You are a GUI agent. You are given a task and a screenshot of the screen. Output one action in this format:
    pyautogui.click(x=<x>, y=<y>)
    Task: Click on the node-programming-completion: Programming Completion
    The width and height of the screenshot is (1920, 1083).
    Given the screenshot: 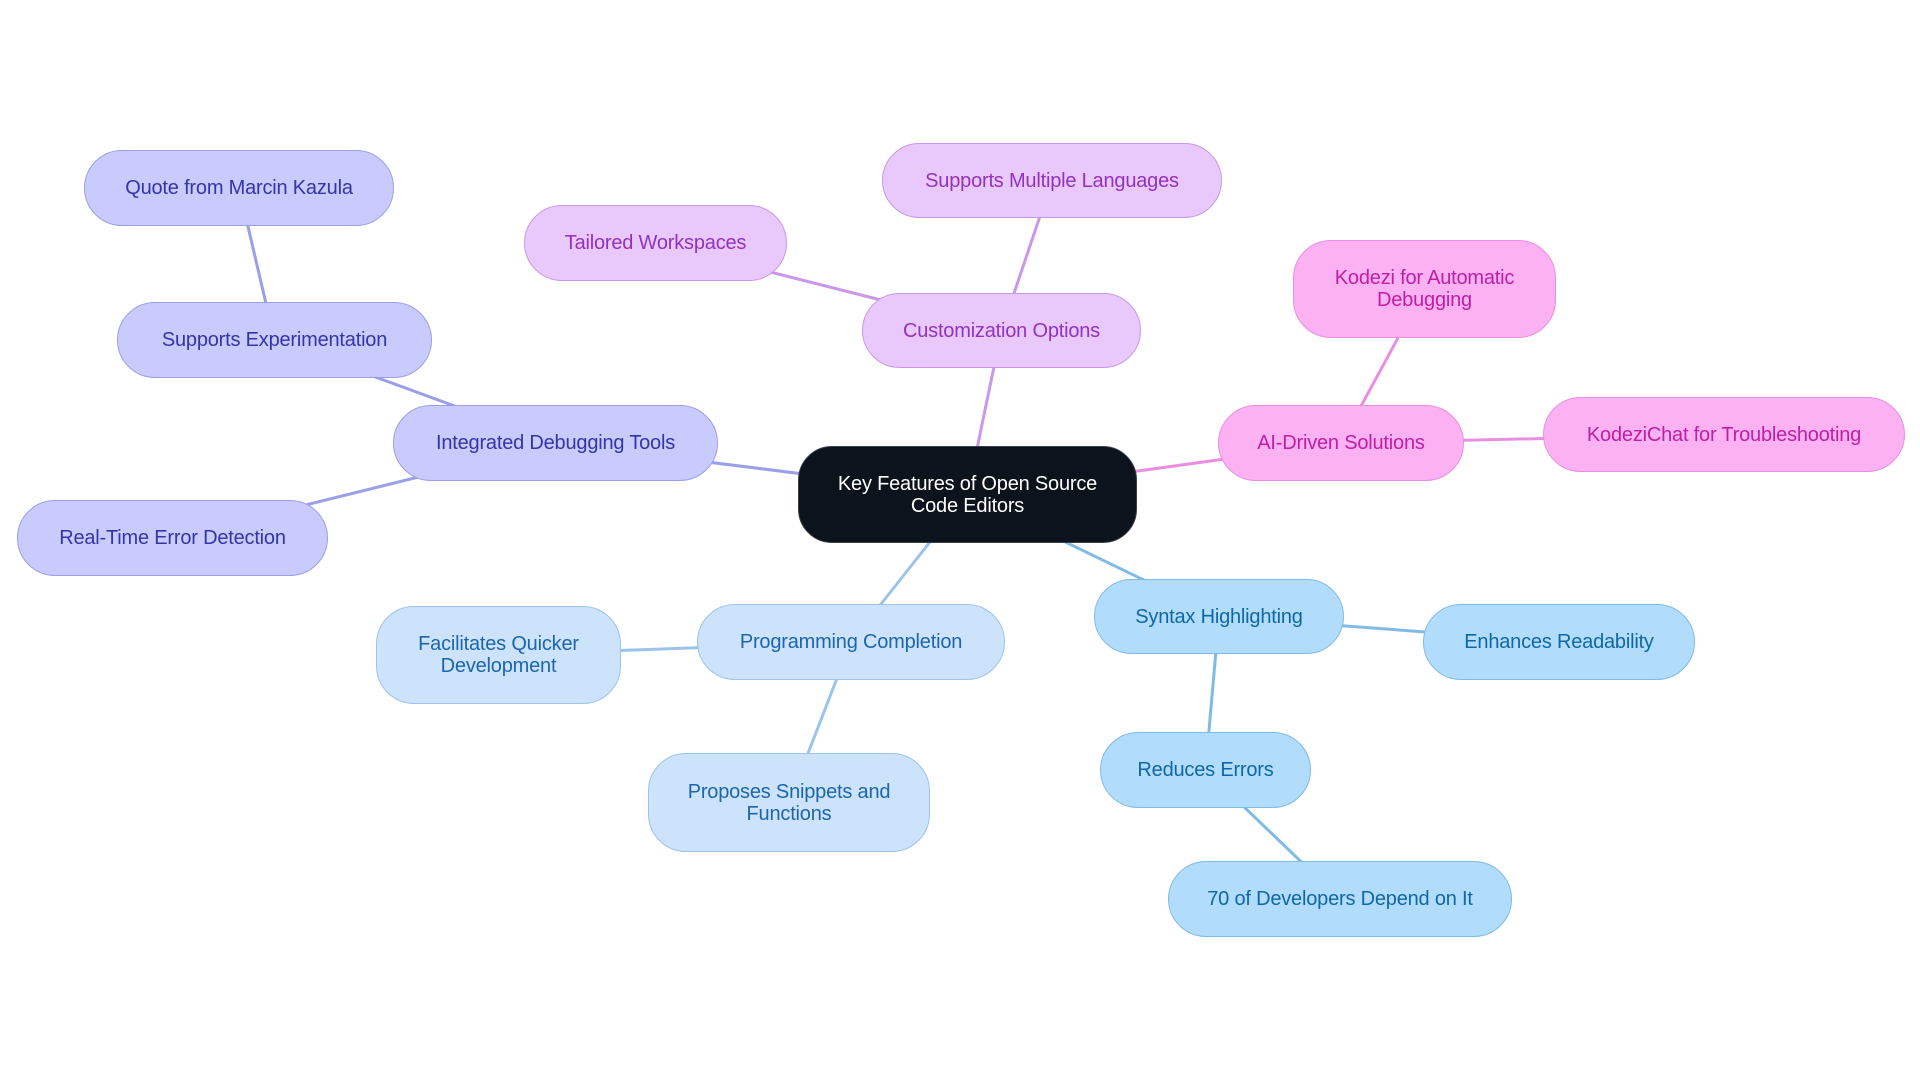 What is the action you would take?
    pyautogui.click(x=851, y=642)
    